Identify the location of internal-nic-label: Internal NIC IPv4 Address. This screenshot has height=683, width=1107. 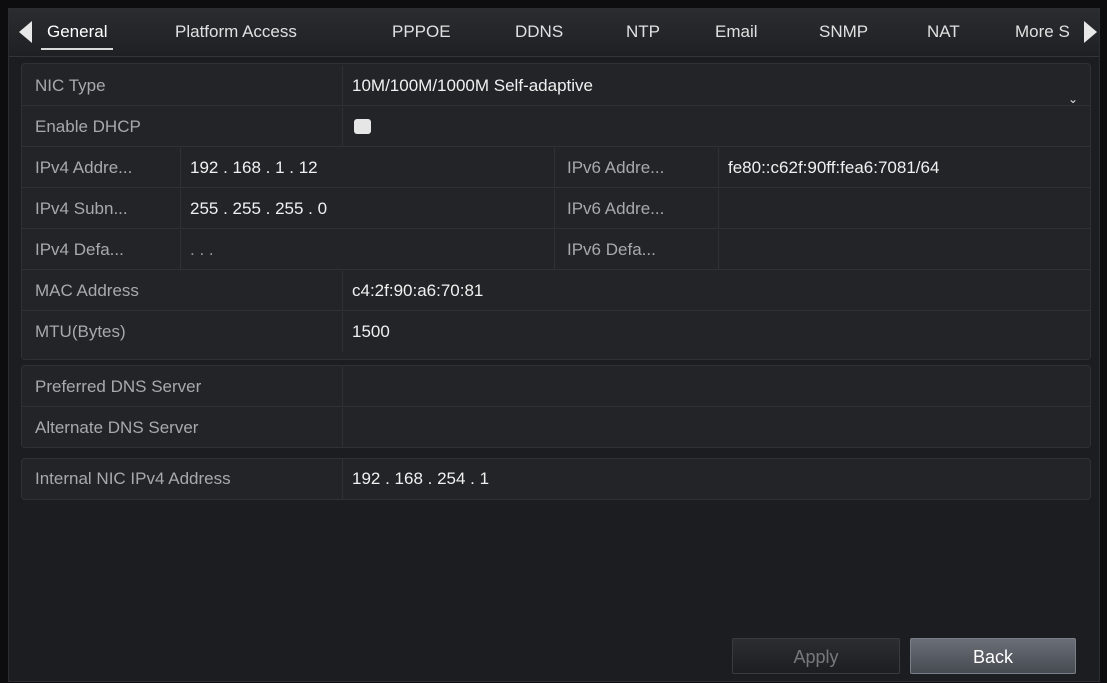
(133, 478).